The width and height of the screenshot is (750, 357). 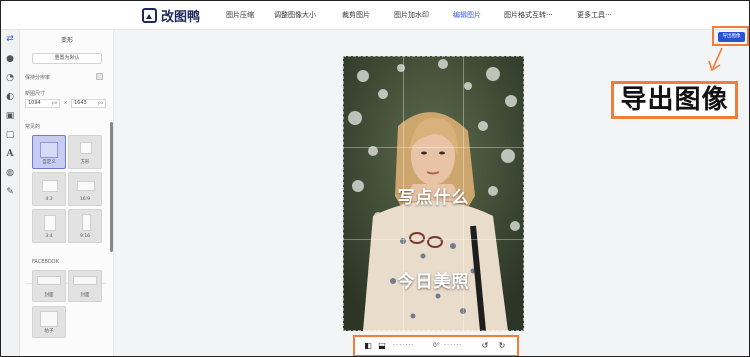 What do you see at coordinates (368, 346) in the screenshot?
I see `flip-horizontal-icon: ◧` at bounding box center [368, 346].